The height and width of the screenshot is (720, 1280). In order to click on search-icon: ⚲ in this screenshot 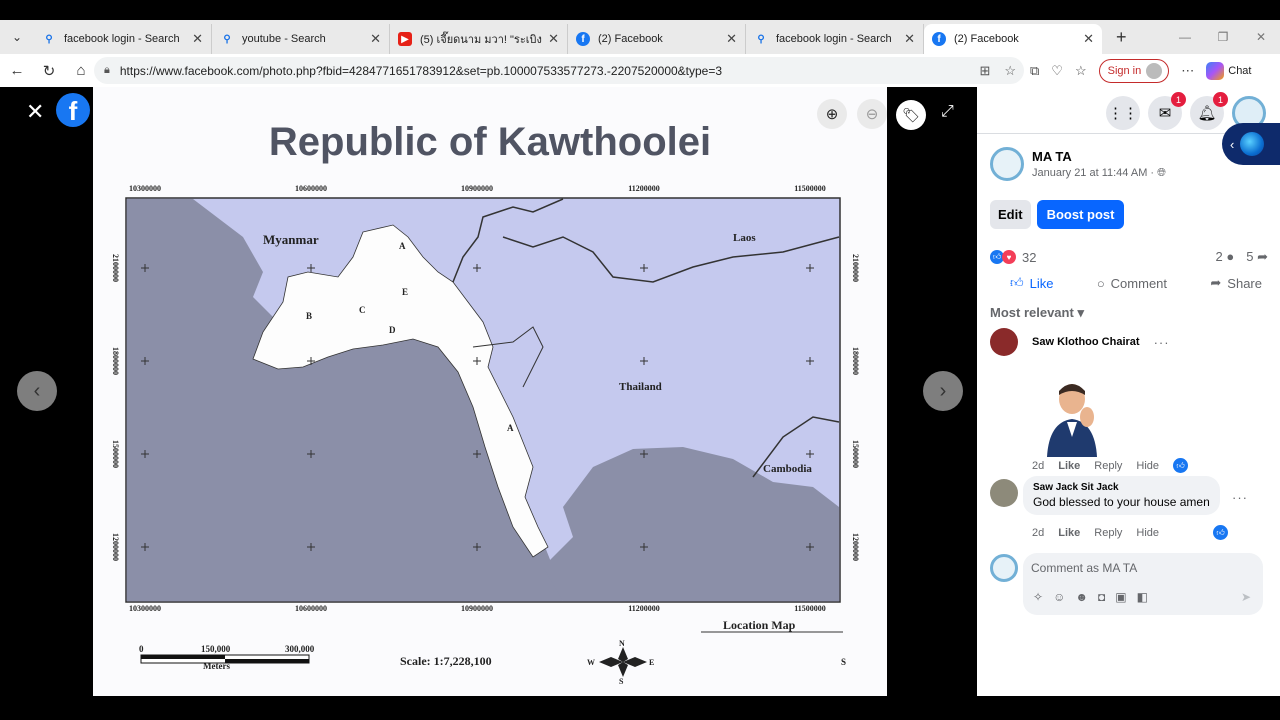, I will do `click(227, 39)`.